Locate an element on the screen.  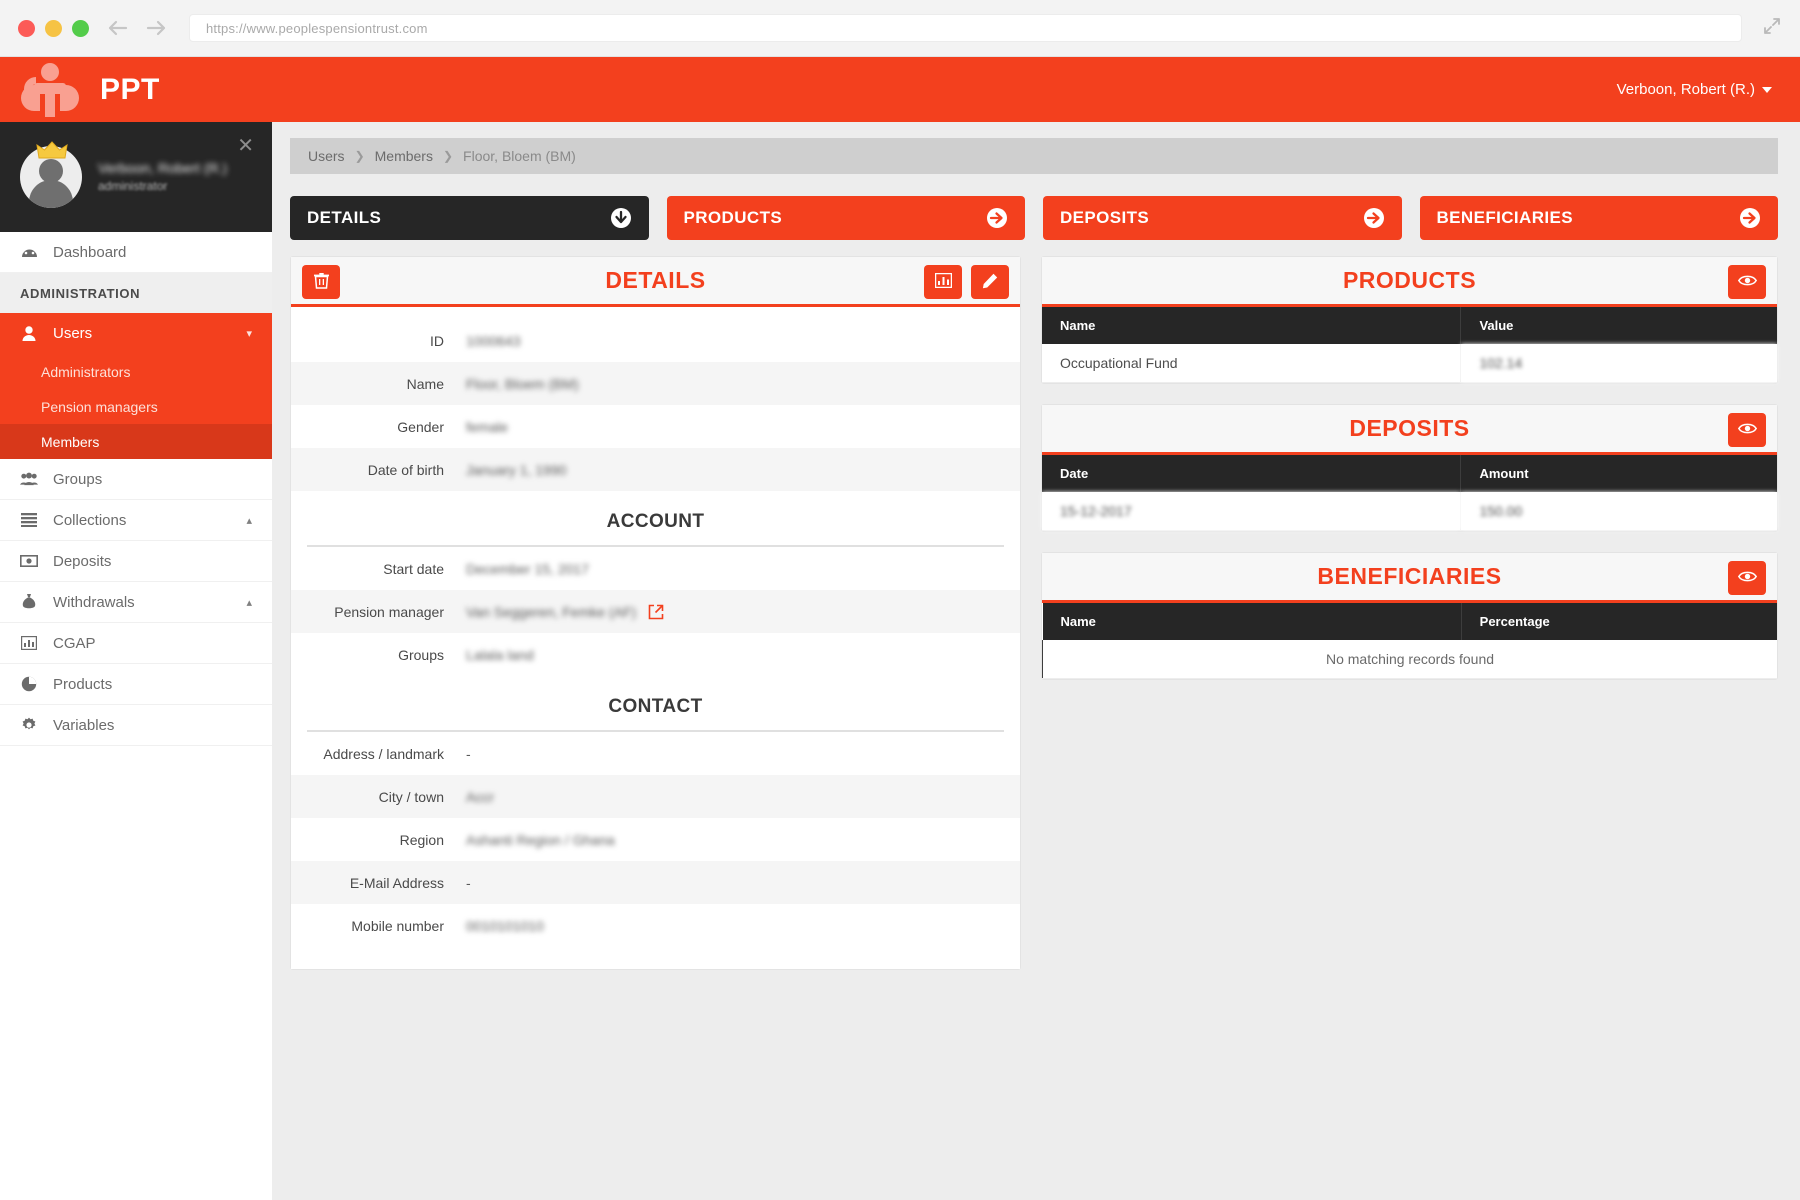
view-beneficiaries-button is located at coordinates (1747, 578).